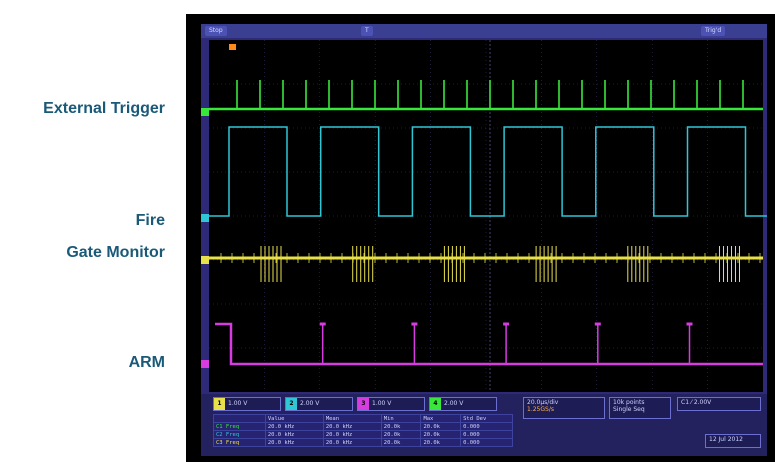 This screenshot has height=462, width=775. What do you see at coordinates (294, 418) in the screenshot?
I see `measurement-header: Value` at bounding box center [294, 418].